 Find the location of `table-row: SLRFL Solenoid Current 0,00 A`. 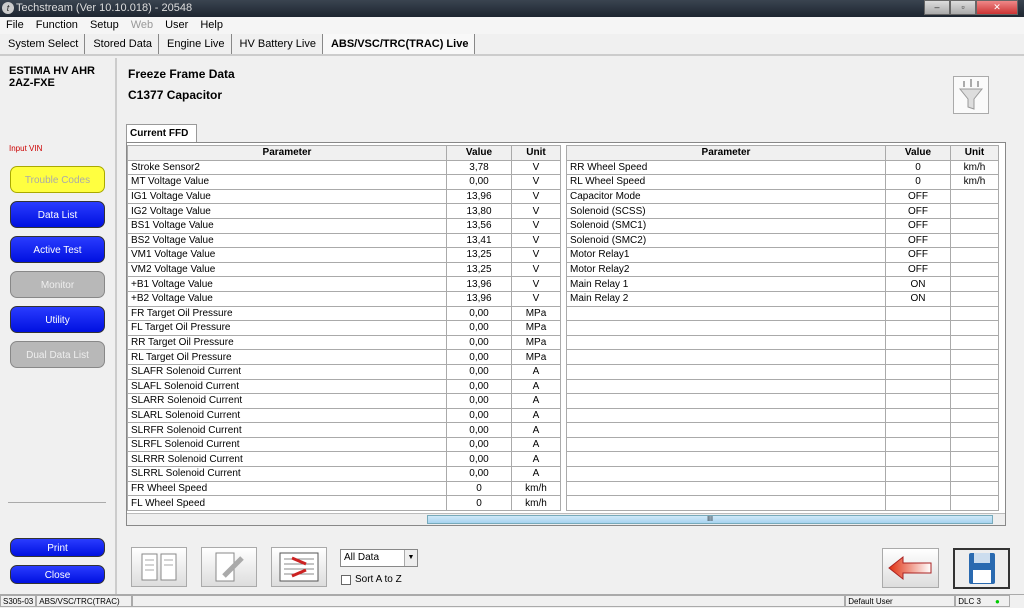

table-row: SLRFL Solenoid Current 0,00 A is located at coordinates (344, 444).